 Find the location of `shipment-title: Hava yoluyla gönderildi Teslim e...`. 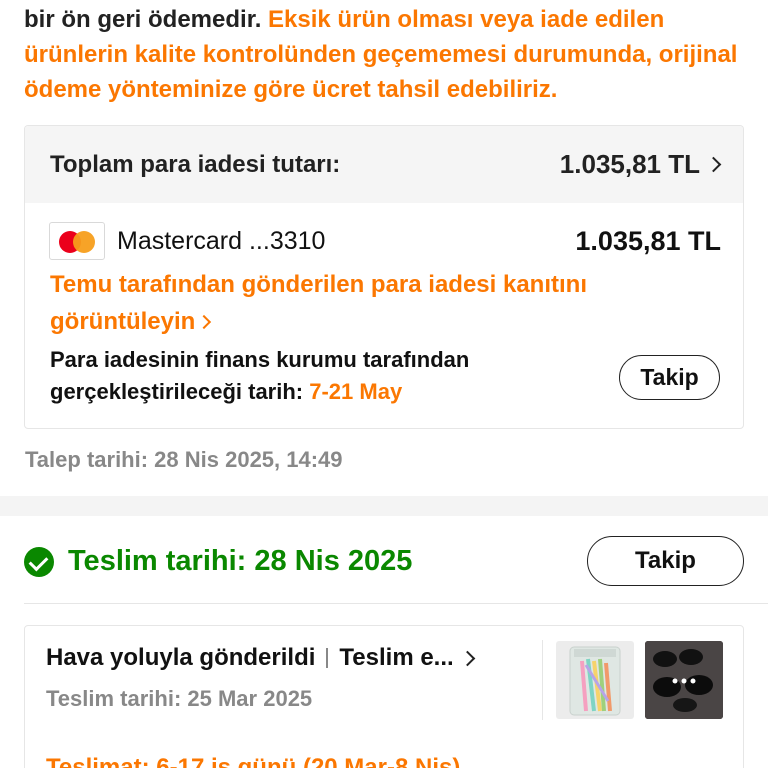

shipment-title: Hava yoluyla gönderildi Teslim e... is located at coordinates (260, 658).